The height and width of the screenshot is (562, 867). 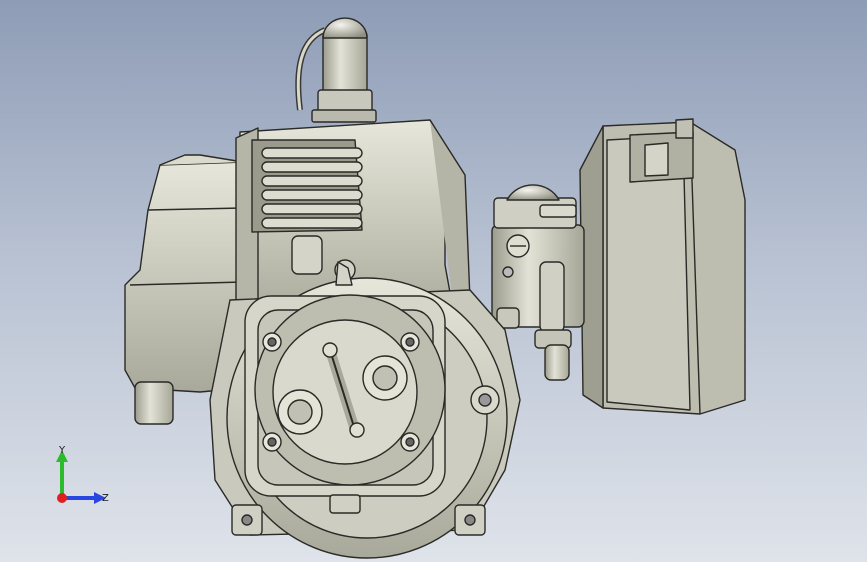 What do you see at coordinates (62, 498) in the screenshot?
I see `x-axis-dot` at bounding box center [62, 498].